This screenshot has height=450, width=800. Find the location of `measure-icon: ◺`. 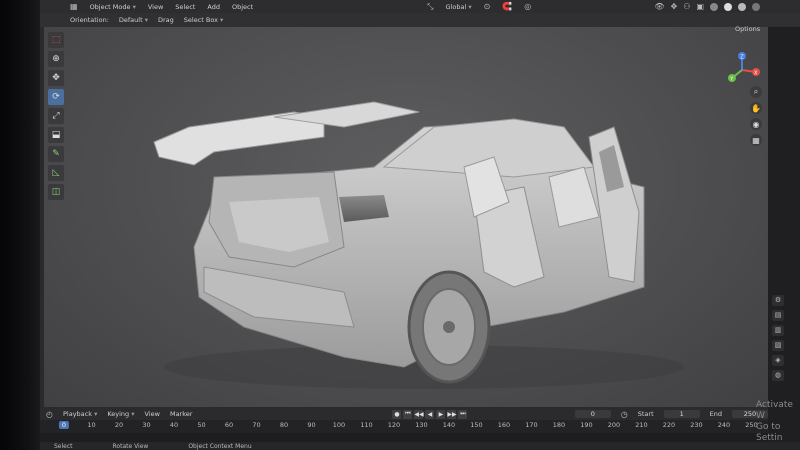

measure-icon: ◺ is located at coordinates (56, 173).